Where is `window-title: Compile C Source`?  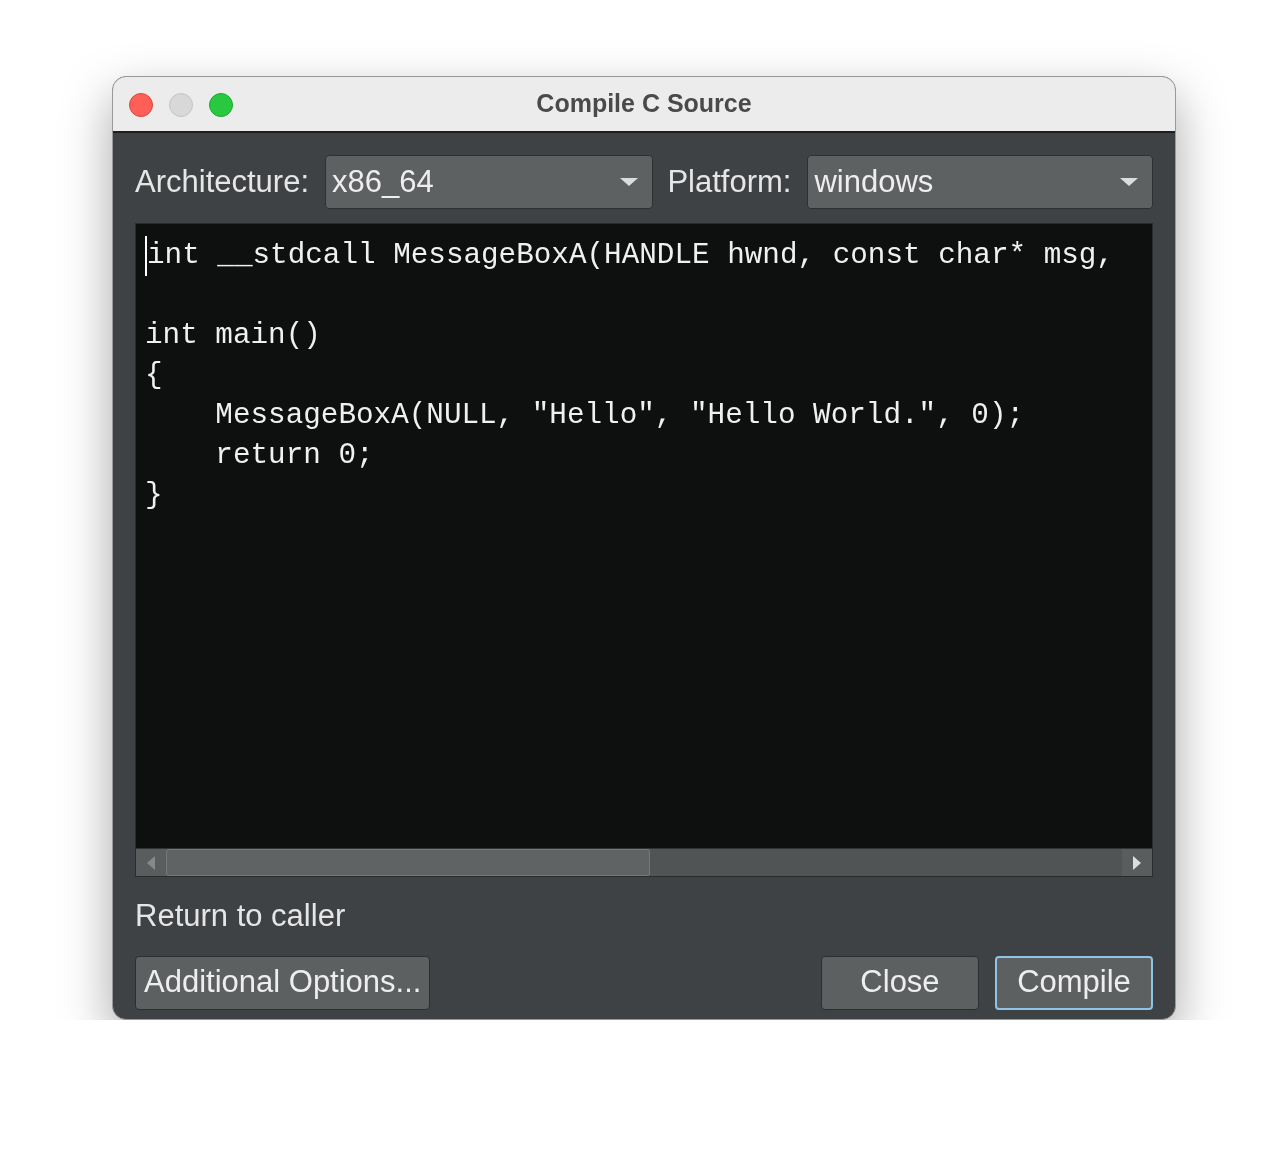
window-title: Compile C Source is located at coordinates (644, 104).